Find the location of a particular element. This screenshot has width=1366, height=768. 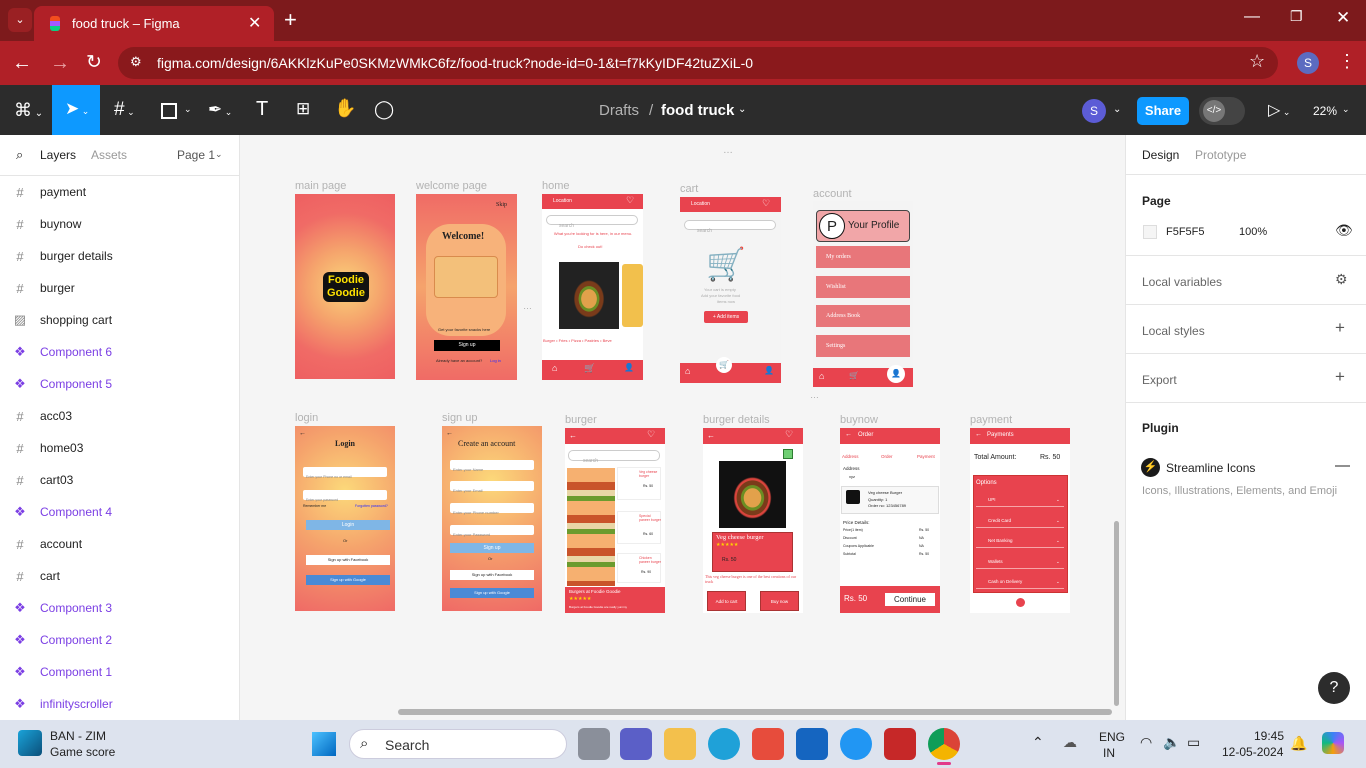

search-layers-icon: ⌕ is located at coordinates (19, 155).